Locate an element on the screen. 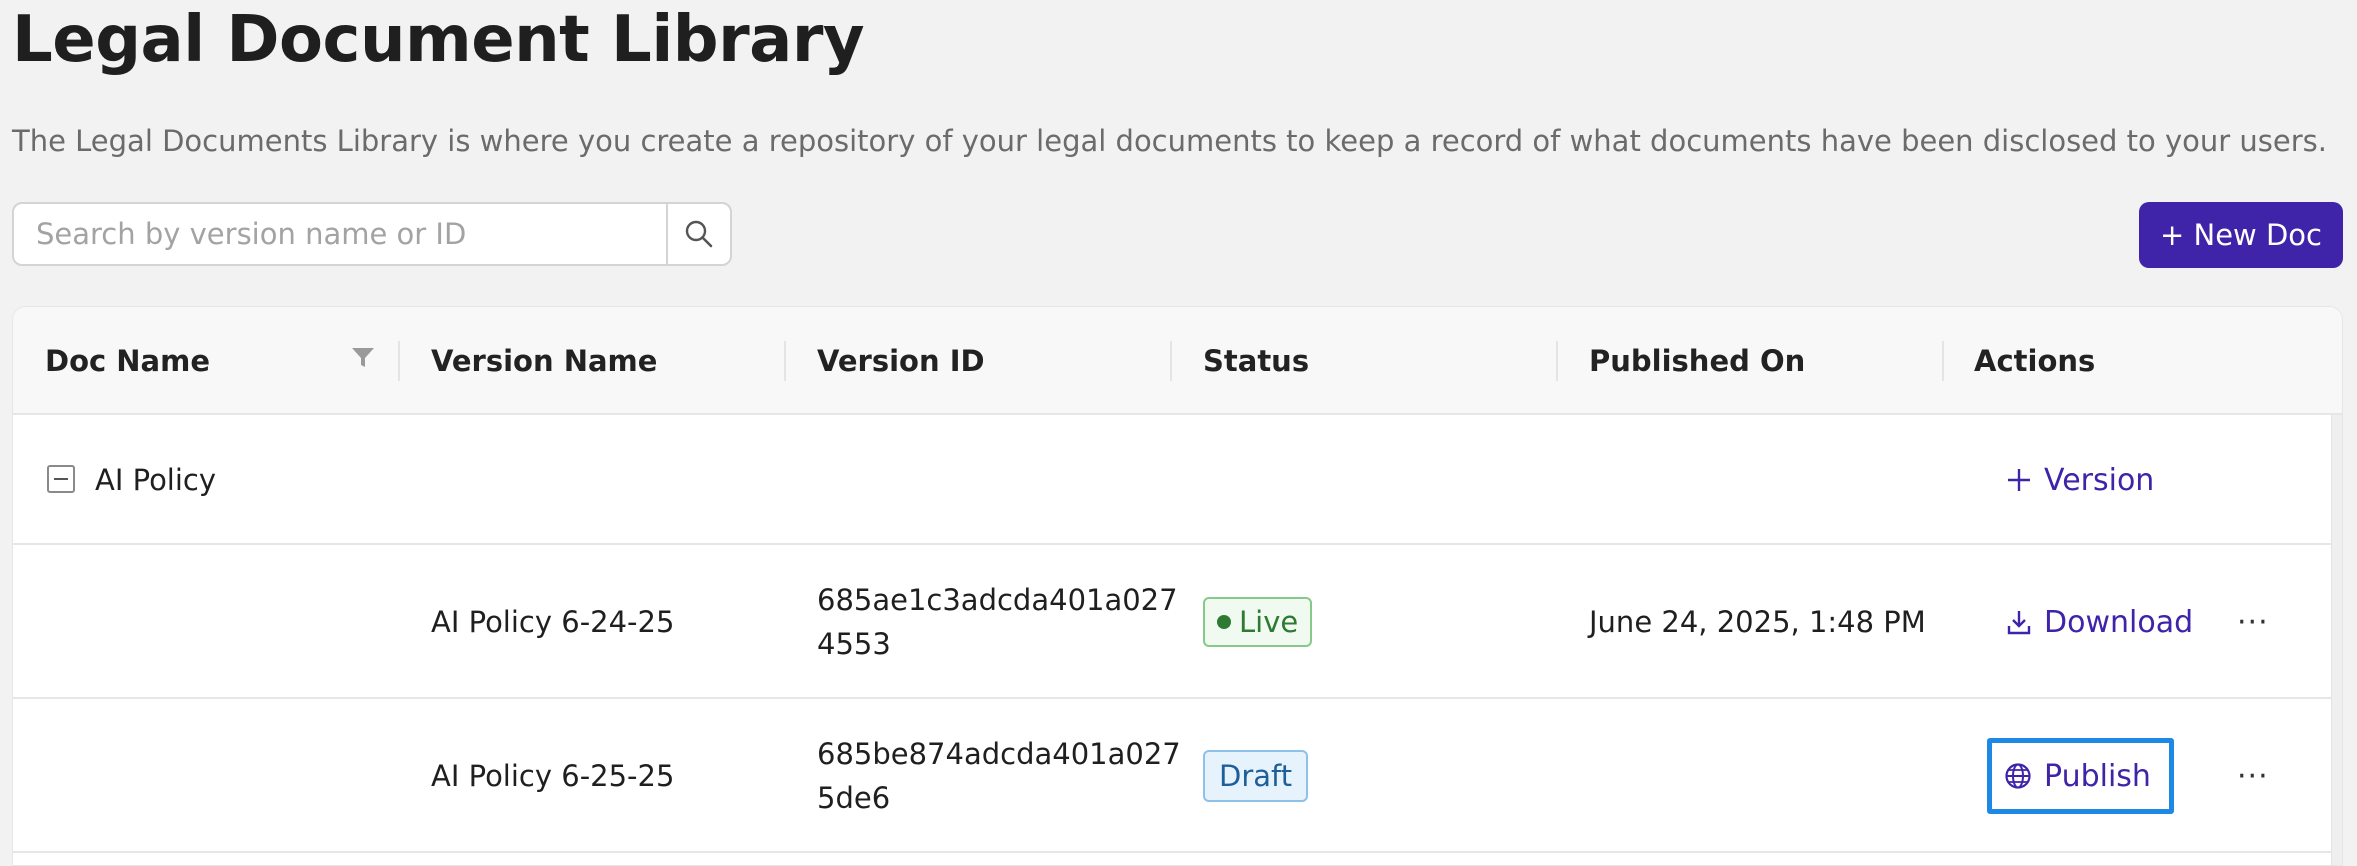 The width and height of the screenshot is (2357, 866). download-icon is located at coordinates (2019, 623).